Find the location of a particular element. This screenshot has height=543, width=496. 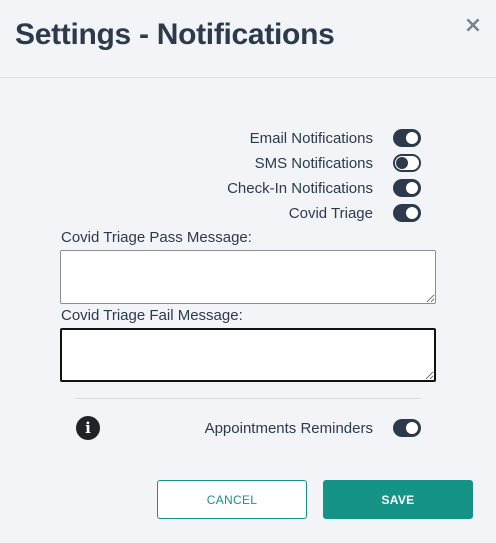

pass-message-textarea is located at coordinates (248, 277).